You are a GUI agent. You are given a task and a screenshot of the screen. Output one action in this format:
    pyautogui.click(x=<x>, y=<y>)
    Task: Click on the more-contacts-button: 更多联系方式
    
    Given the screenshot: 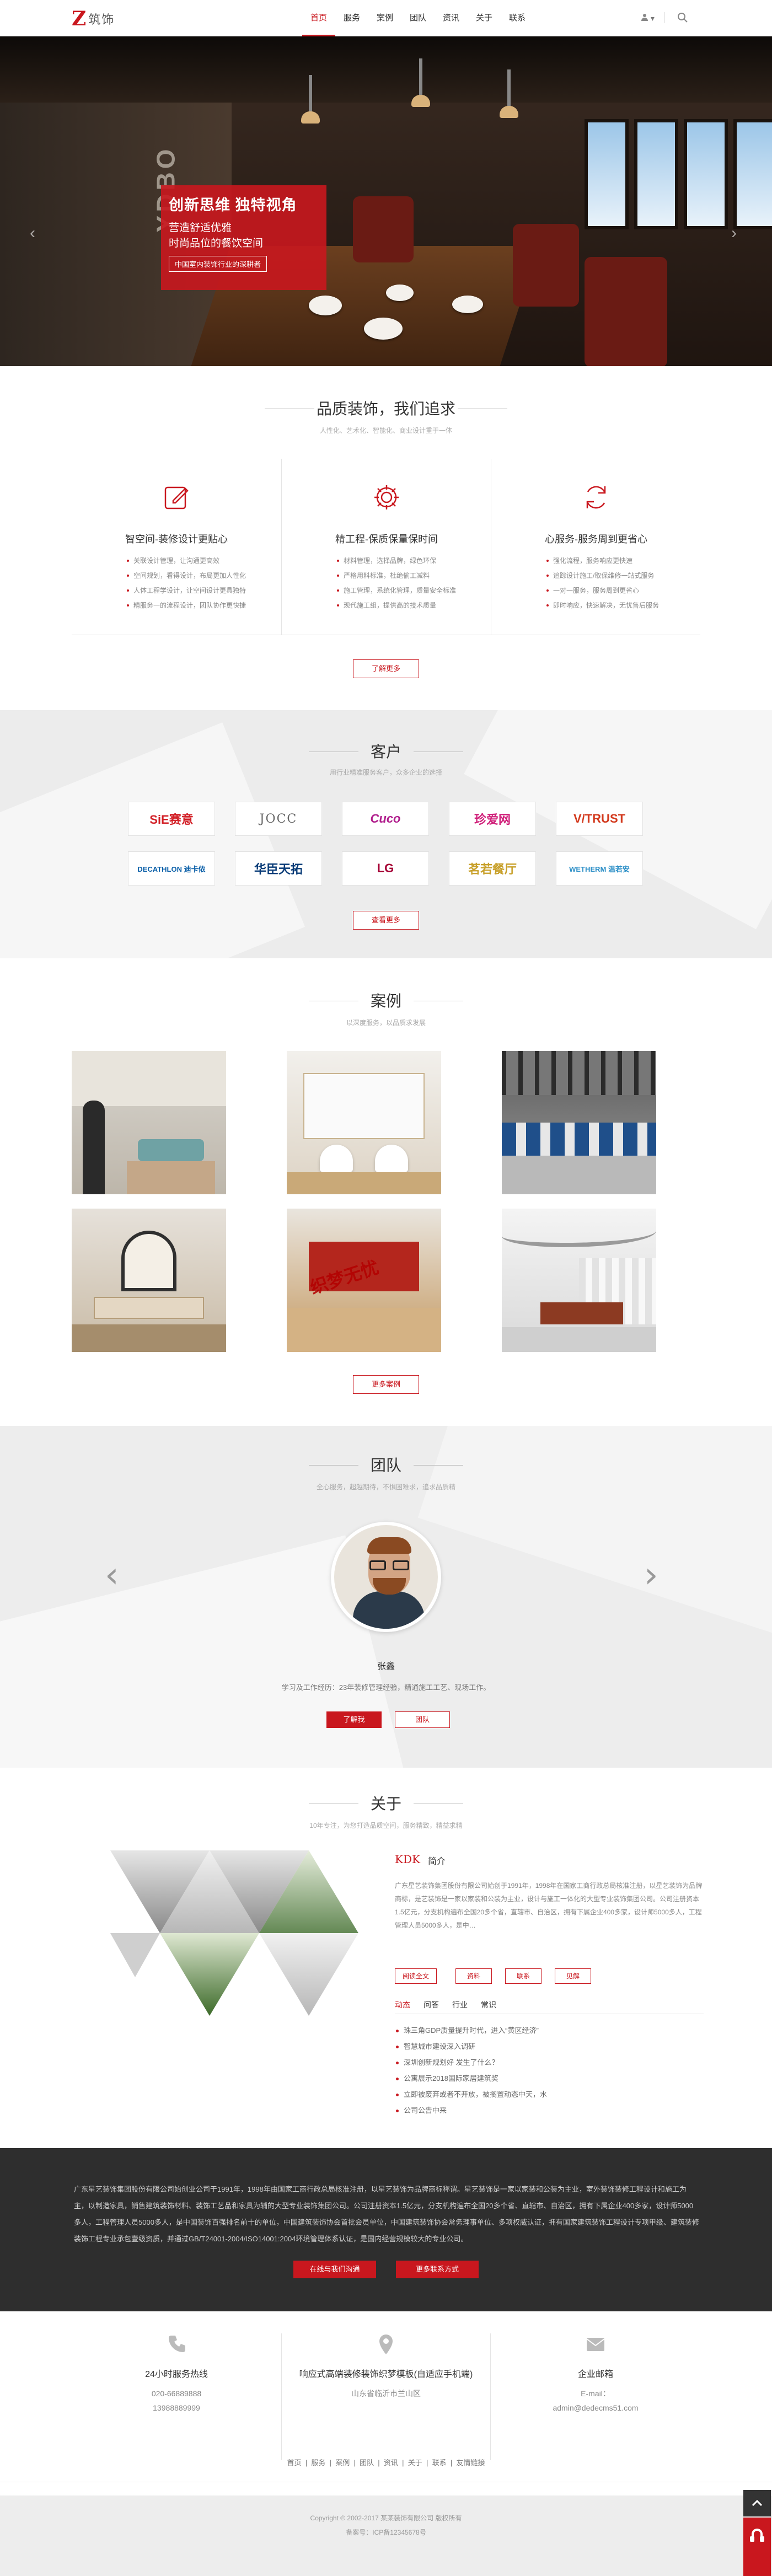 What is the action you would take?
    pyautogui.click(x=437, y=2270)
    